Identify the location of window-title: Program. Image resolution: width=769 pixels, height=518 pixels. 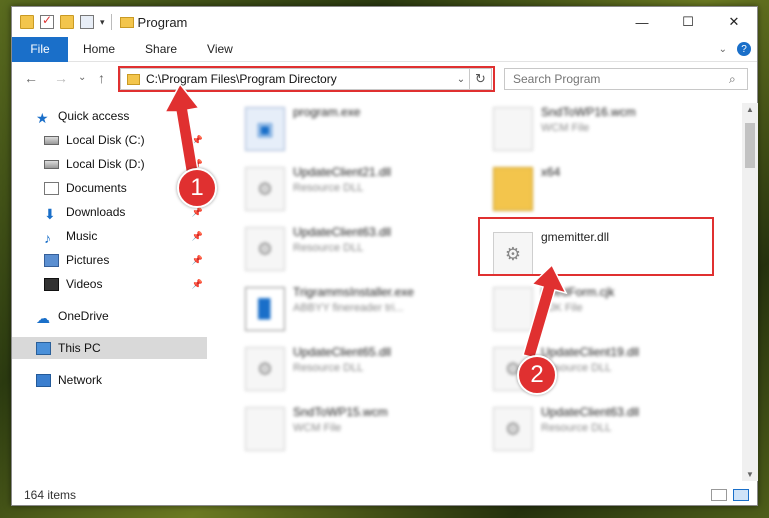
(162, 22).